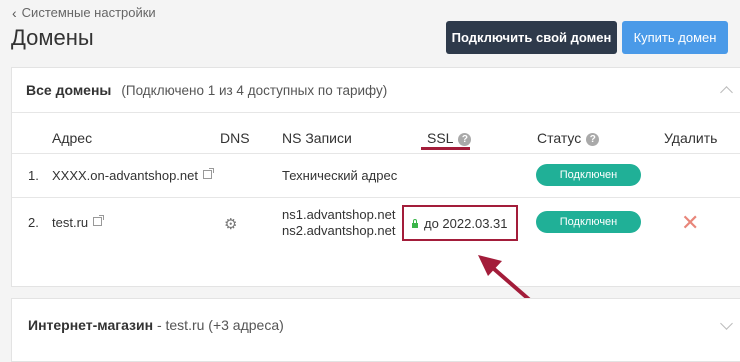  What do you see at coordinates (125, 175) in the screenshot?
I see `domain-address-label: XXXX.on-advantshop.net` at bounding box center [125, 175].